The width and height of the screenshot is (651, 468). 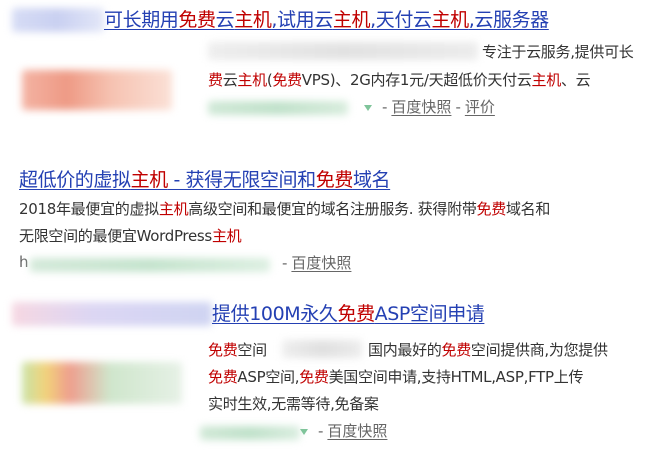 I want to click on blurred-snippet-prefix, so click(x=343, y=51).